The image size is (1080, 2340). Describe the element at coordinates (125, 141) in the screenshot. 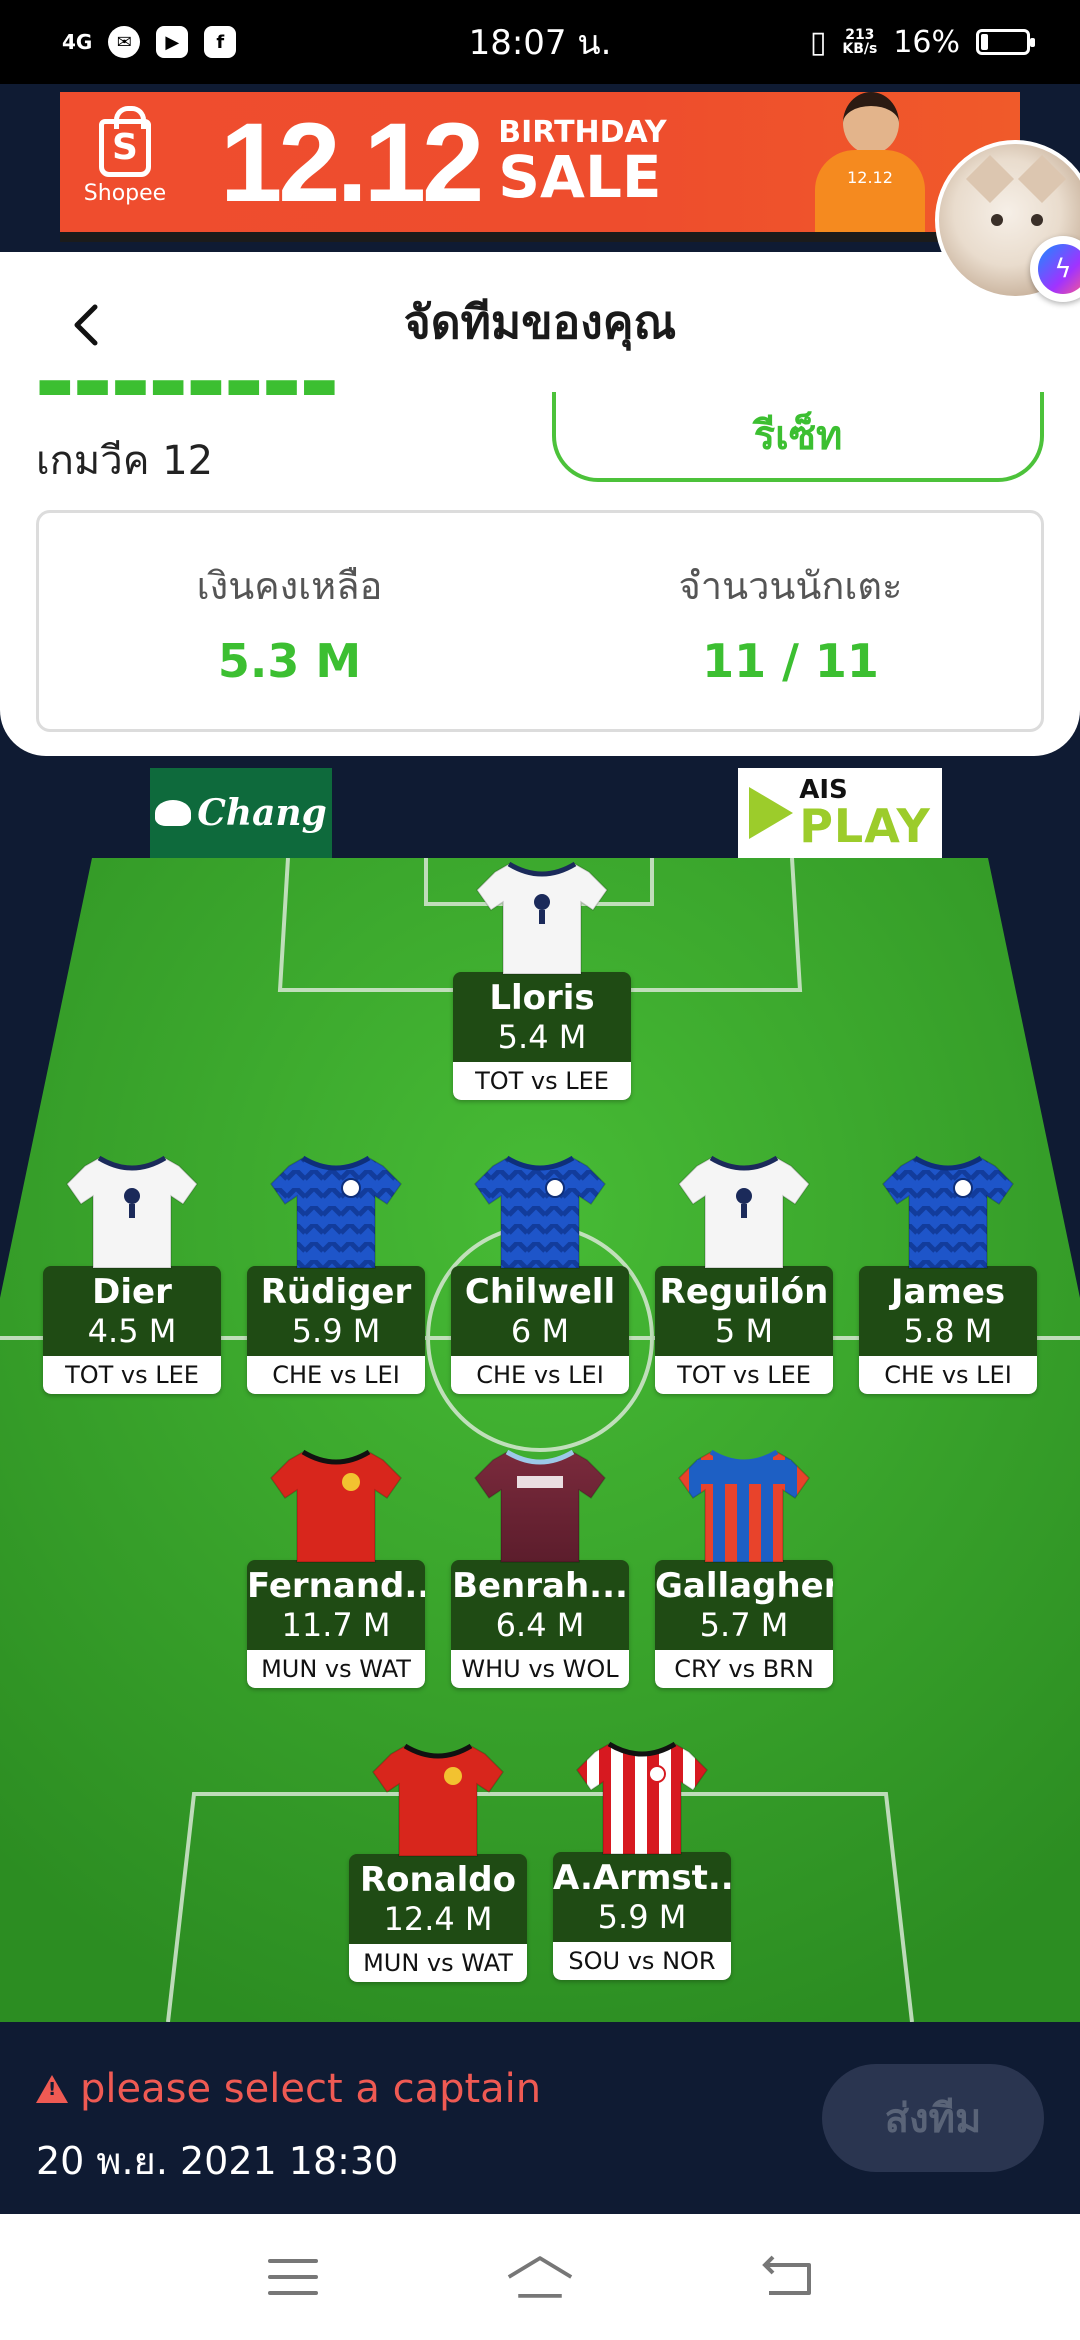

I see `shopee-bag-icon: S` at that location.